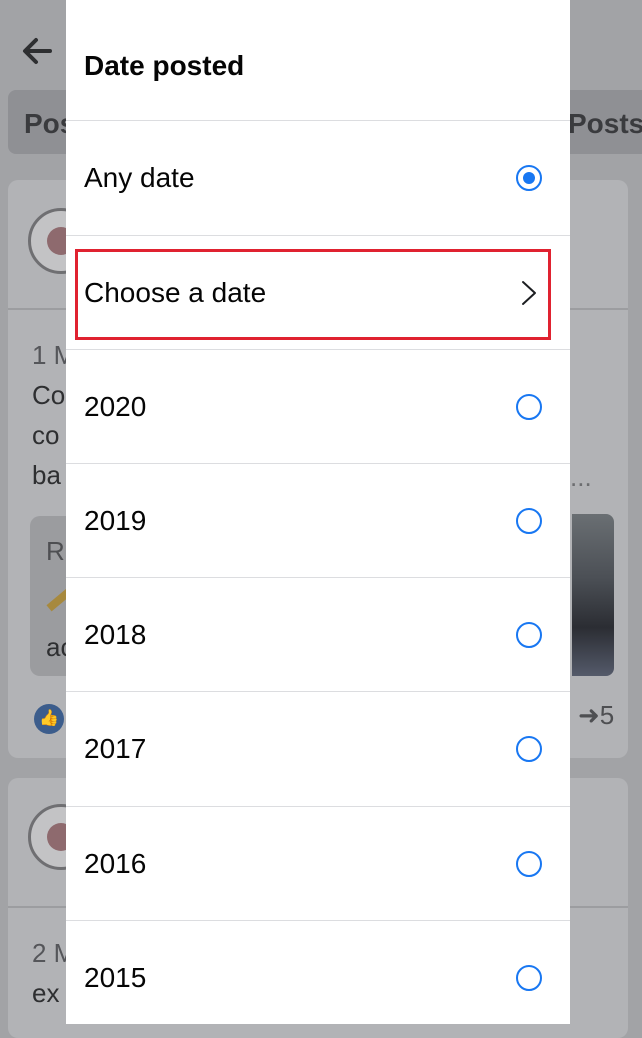 The image size is (642, 1038). I want to click on option-label: Any date, so click(139, 177).